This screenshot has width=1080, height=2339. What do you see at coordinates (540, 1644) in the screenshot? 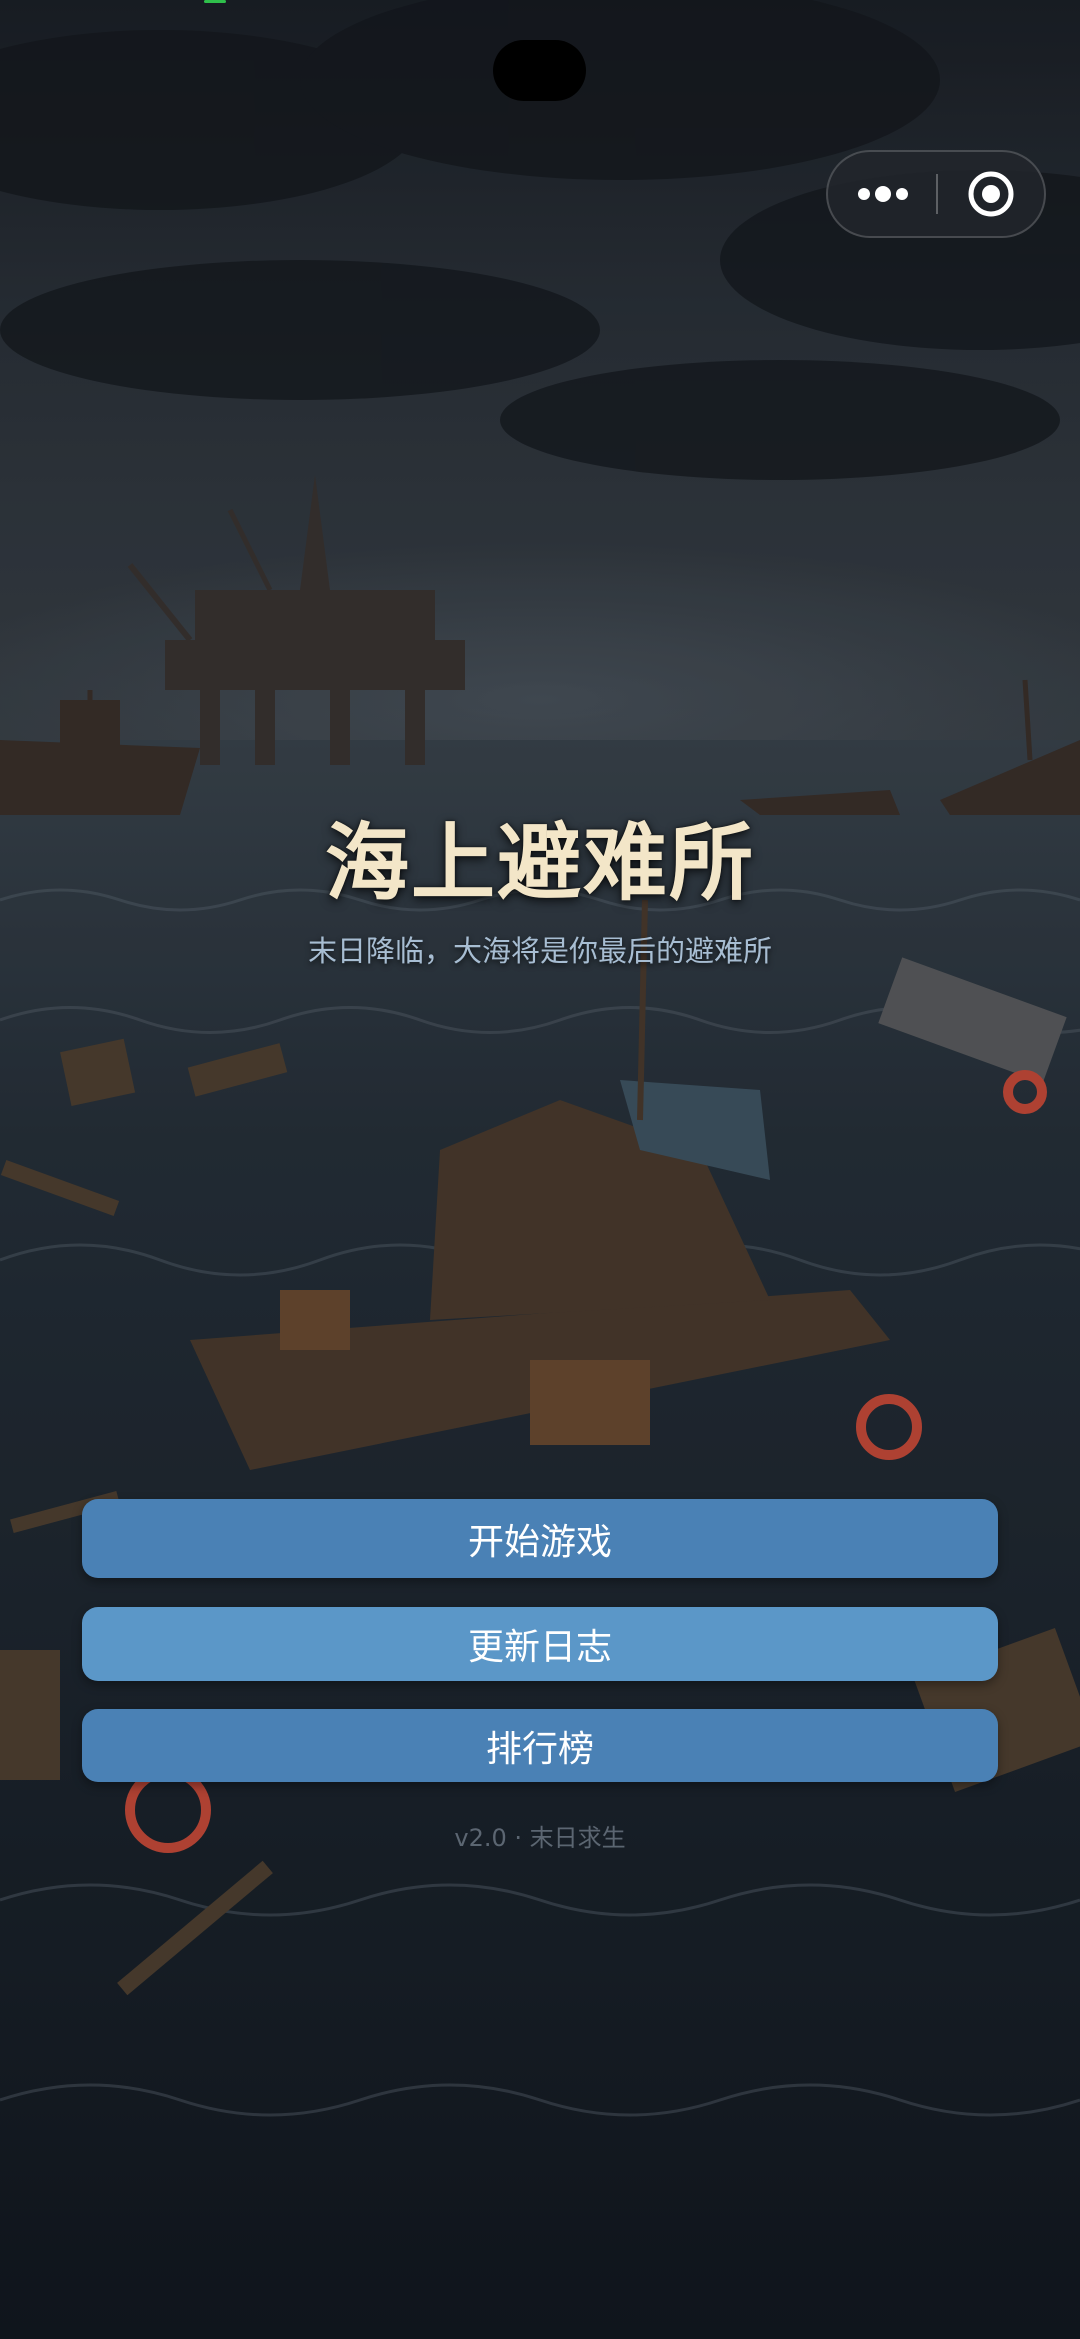
I see `changelog-button: 更新日志` at bounding box center [540, 1644].